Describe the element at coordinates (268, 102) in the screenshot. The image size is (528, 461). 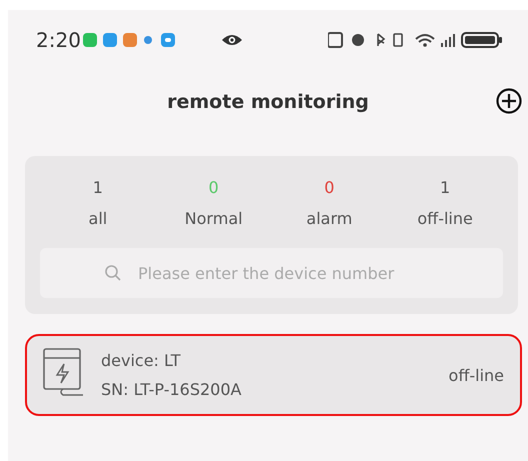
I see `page-title: remote monitoring` at that location.